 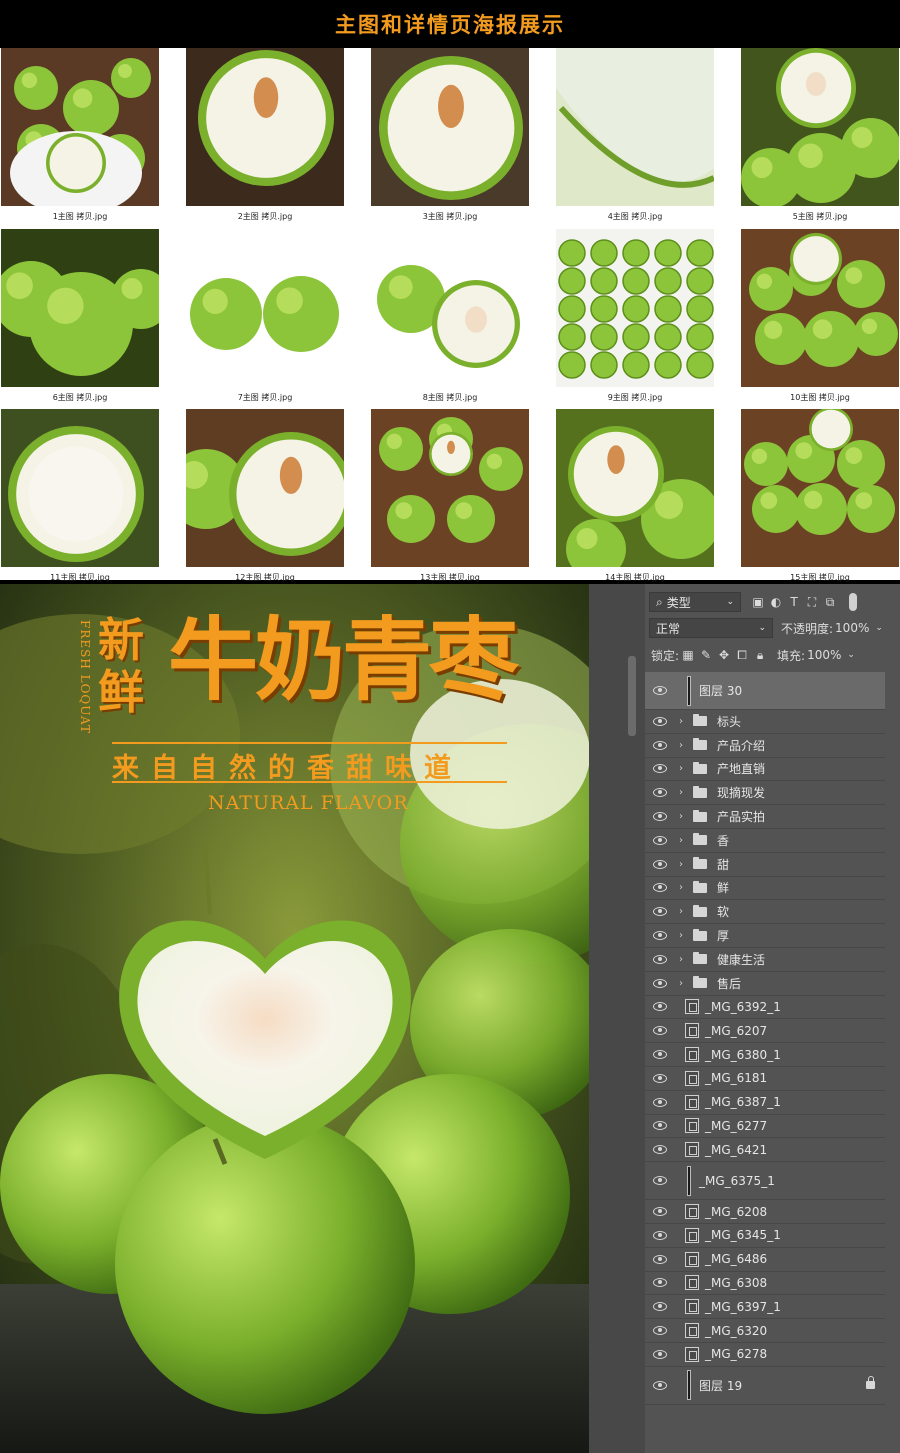 I want to click on layer-row: _MG_6392_1, so click(x=765, y=1007).